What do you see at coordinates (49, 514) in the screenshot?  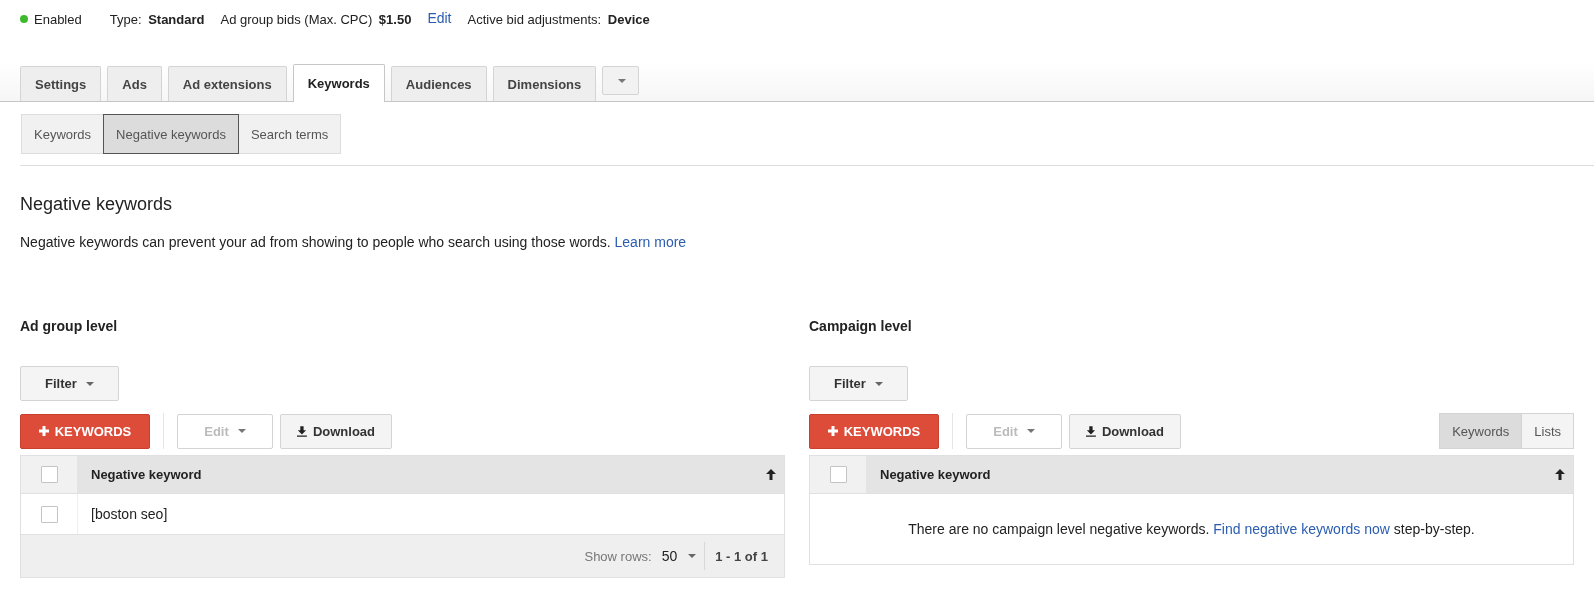 I see `row-checkbox` at bounding box center [49, 514].